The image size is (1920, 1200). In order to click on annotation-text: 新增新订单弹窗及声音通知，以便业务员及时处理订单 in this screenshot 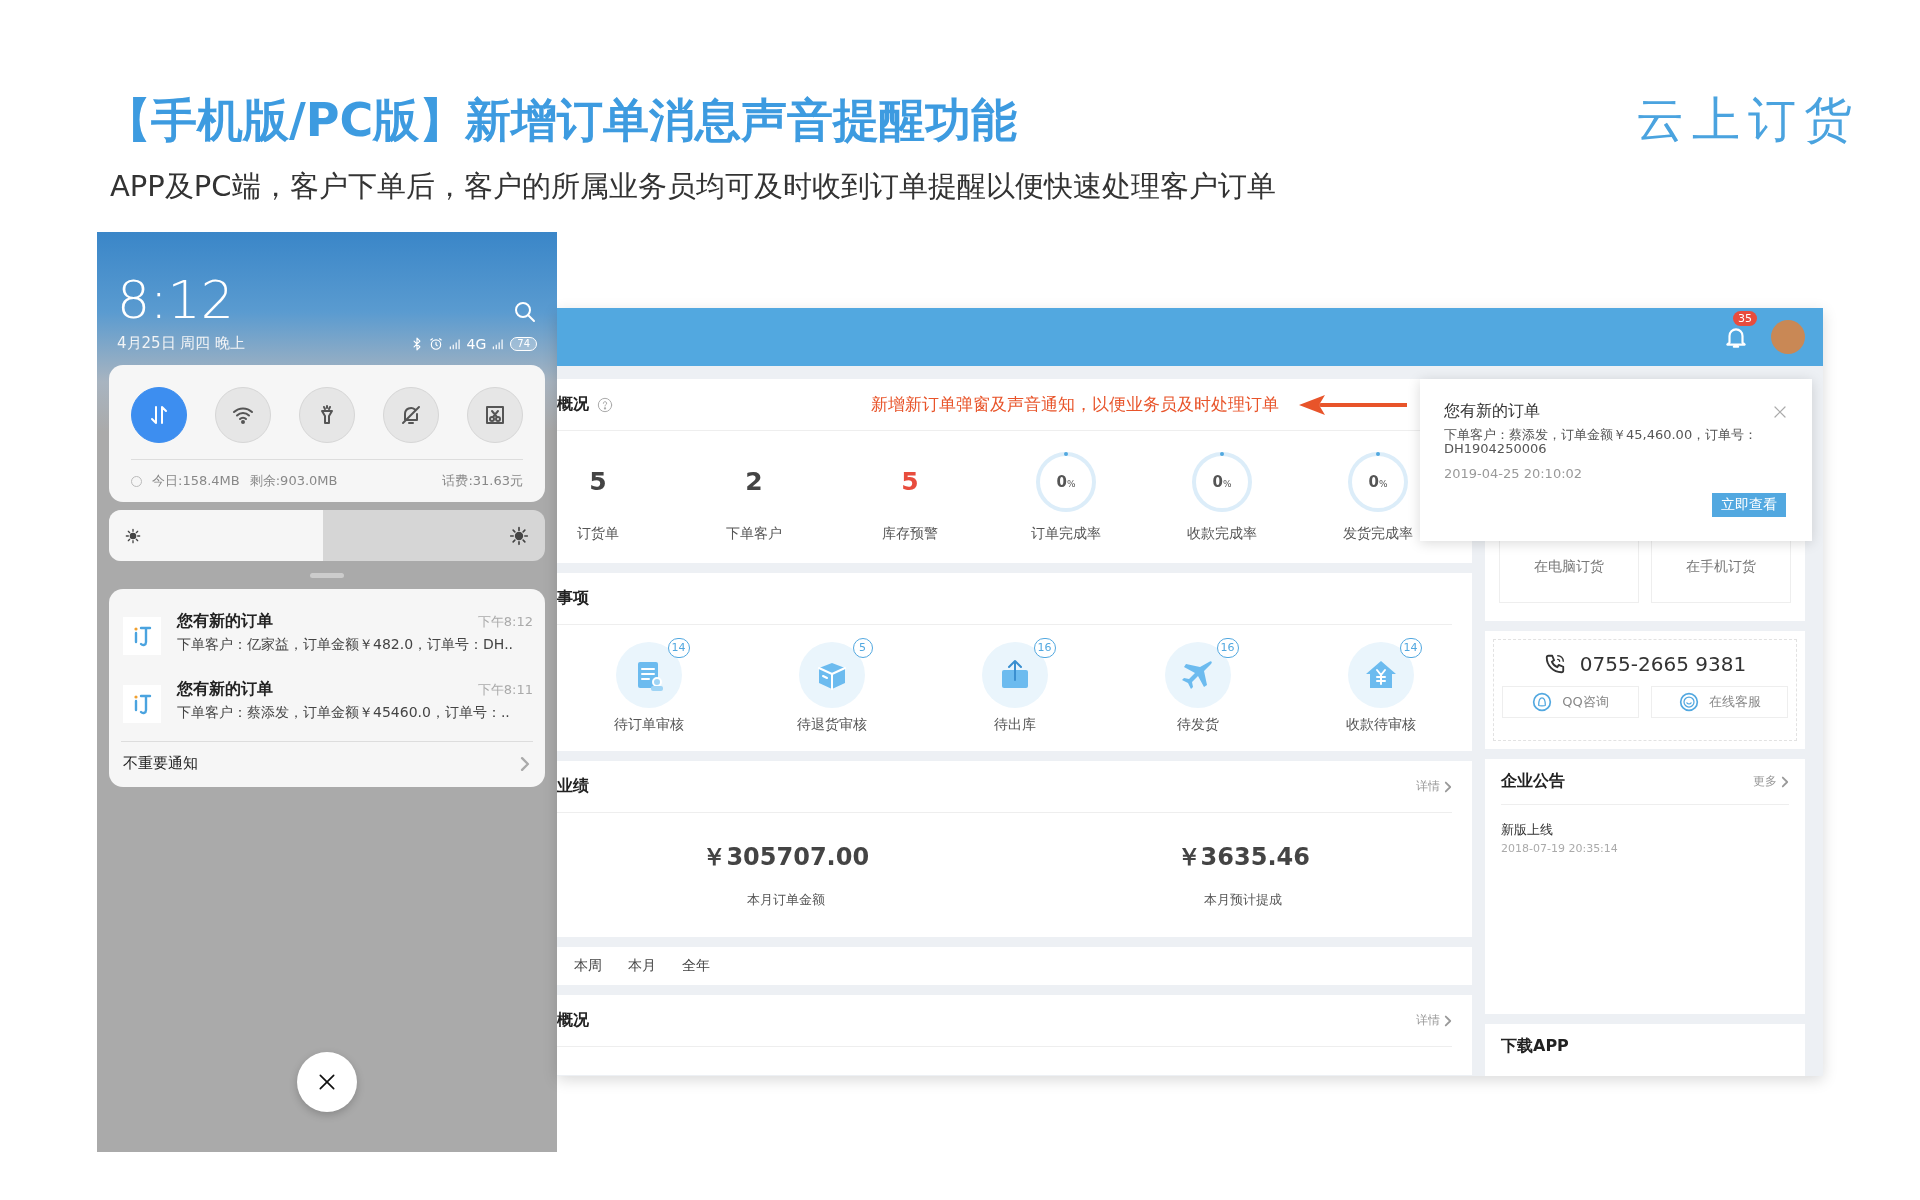, I will do `click(1075, 404)`.